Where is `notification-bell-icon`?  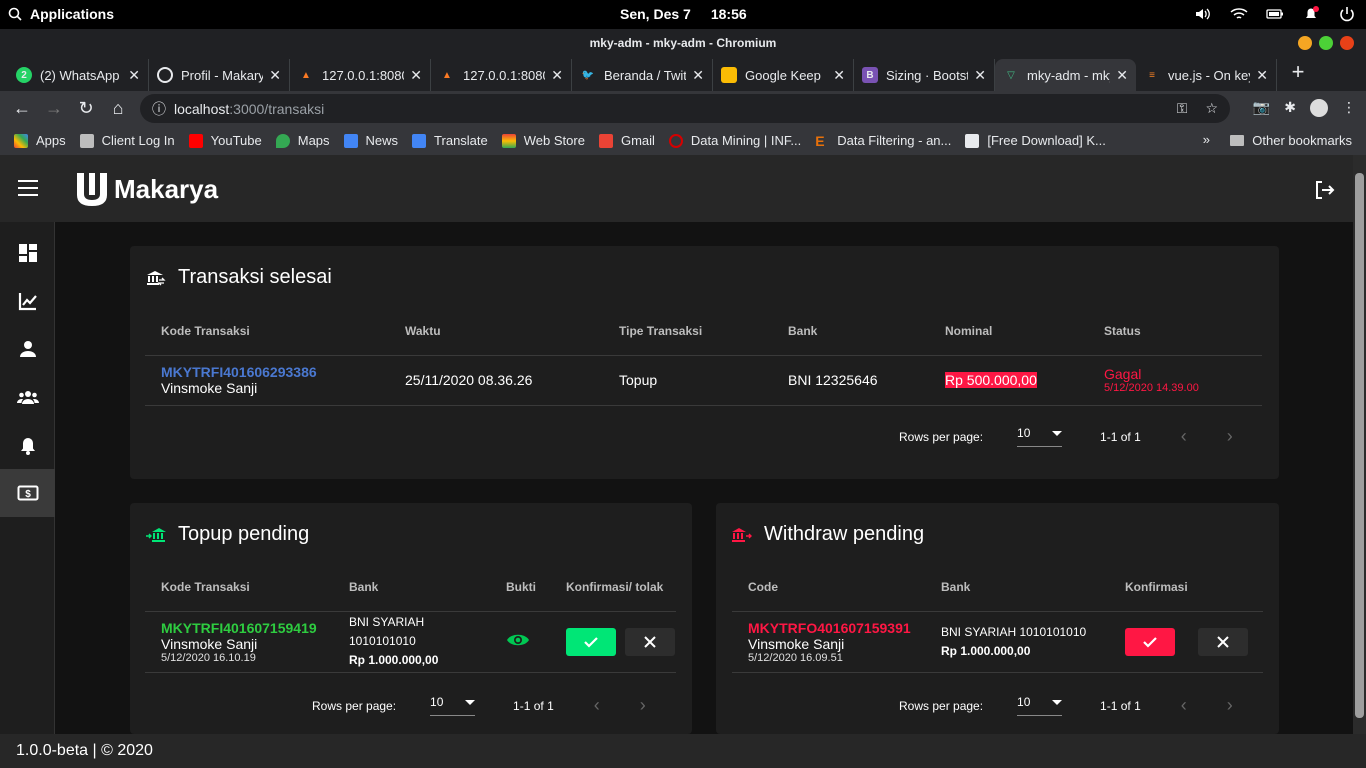
notification-bell-icon is located at coordinates (1311, 14).